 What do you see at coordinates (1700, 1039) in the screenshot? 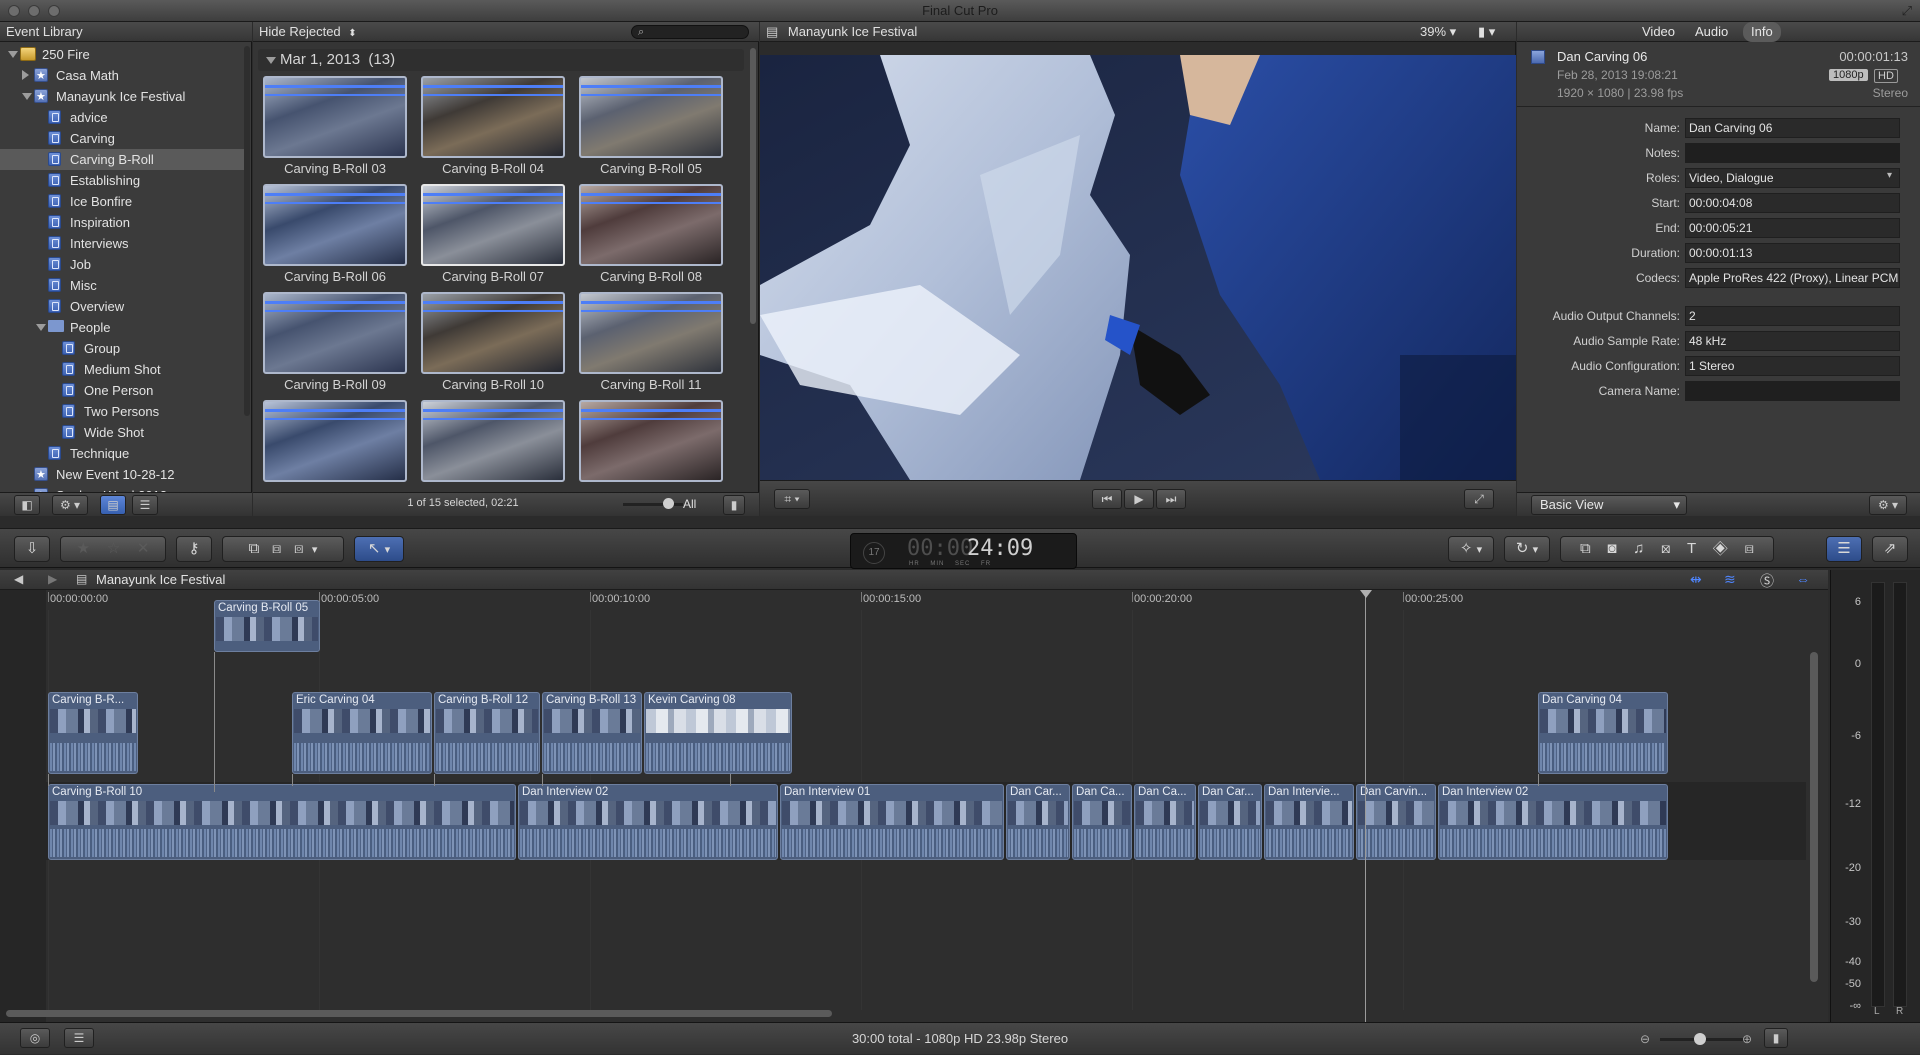
I see `timeline-zoom-knob` at bounding box center [1700, 1039].